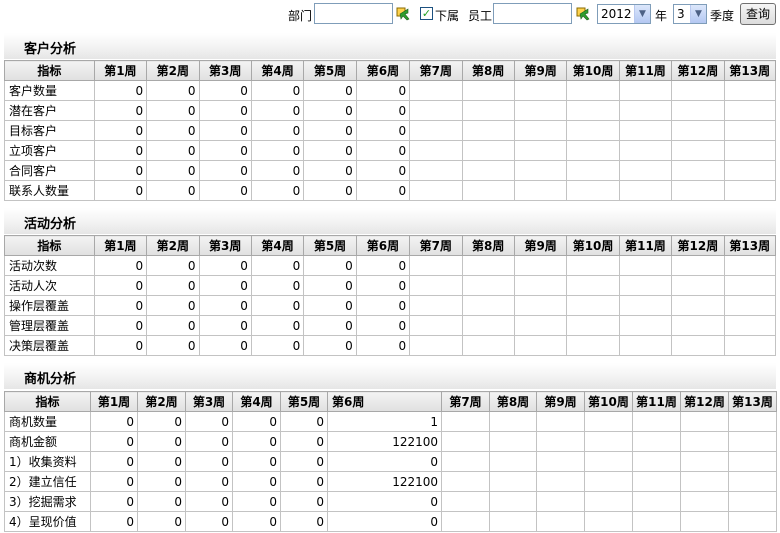  Describe the element at coordinates (624, 14) in the screenshot. I see `year-select: 2012 ▼` at that location.